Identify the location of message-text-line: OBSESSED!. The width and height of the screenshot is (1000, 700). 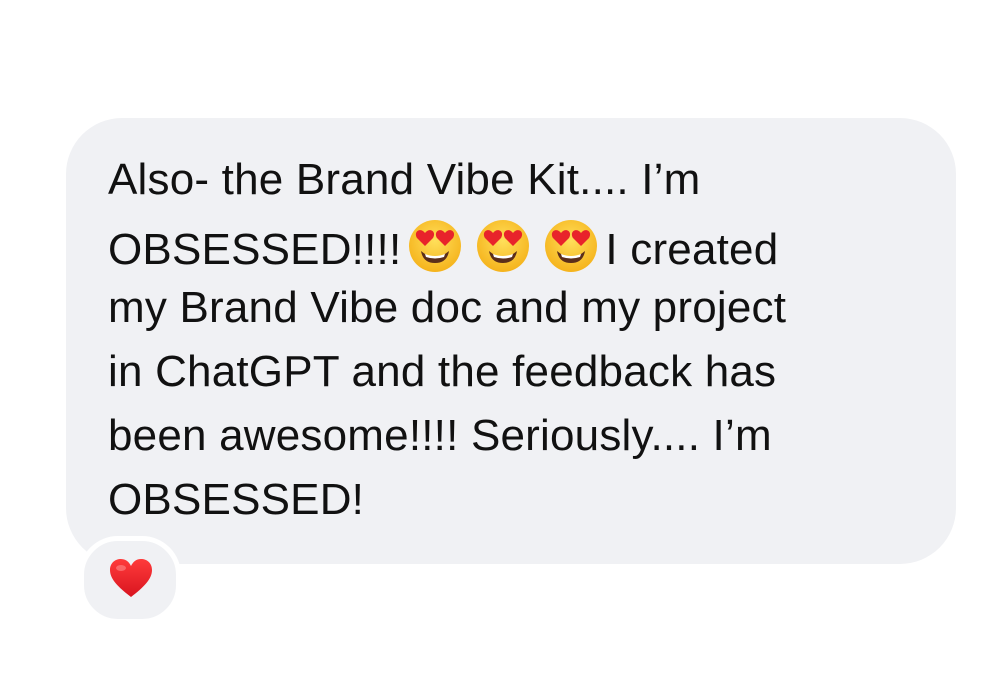
(236, 499).